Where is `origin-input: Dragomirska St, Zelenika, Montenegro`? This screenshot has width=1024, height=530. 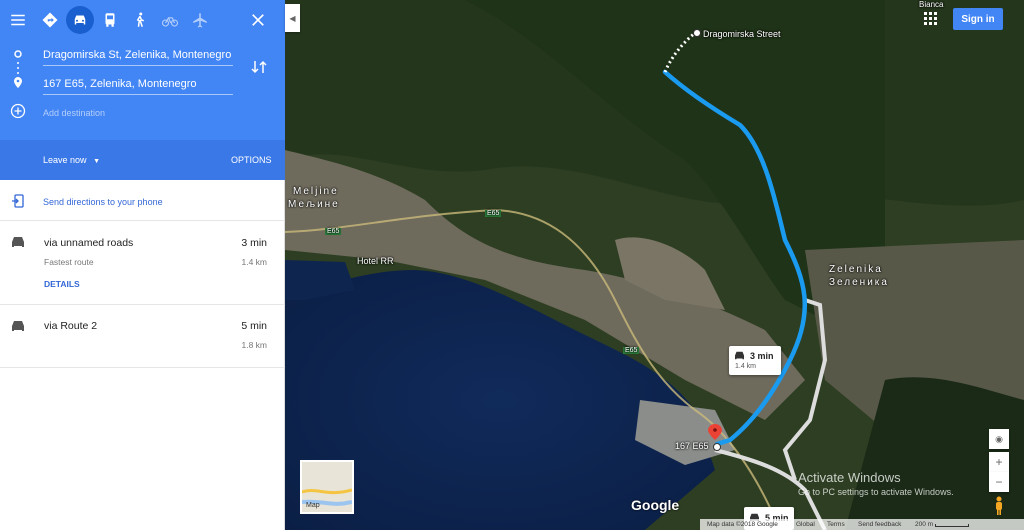 origin-input: Dragomirska St, Zelenika, Montenegro is located at coordinates (138, 57).